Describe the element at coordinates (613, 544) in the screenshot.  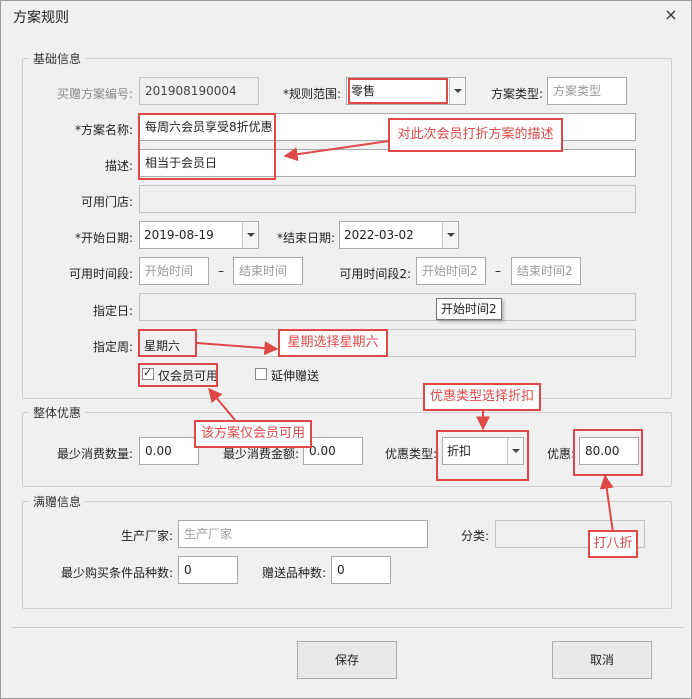
I see `value-annotation: 打八折` at that location.